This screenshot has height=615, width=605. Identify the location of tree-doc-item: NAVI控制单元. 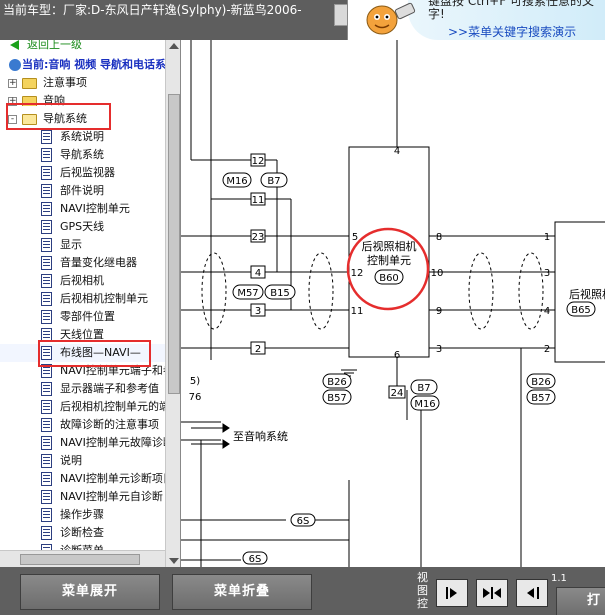
(82, 209).